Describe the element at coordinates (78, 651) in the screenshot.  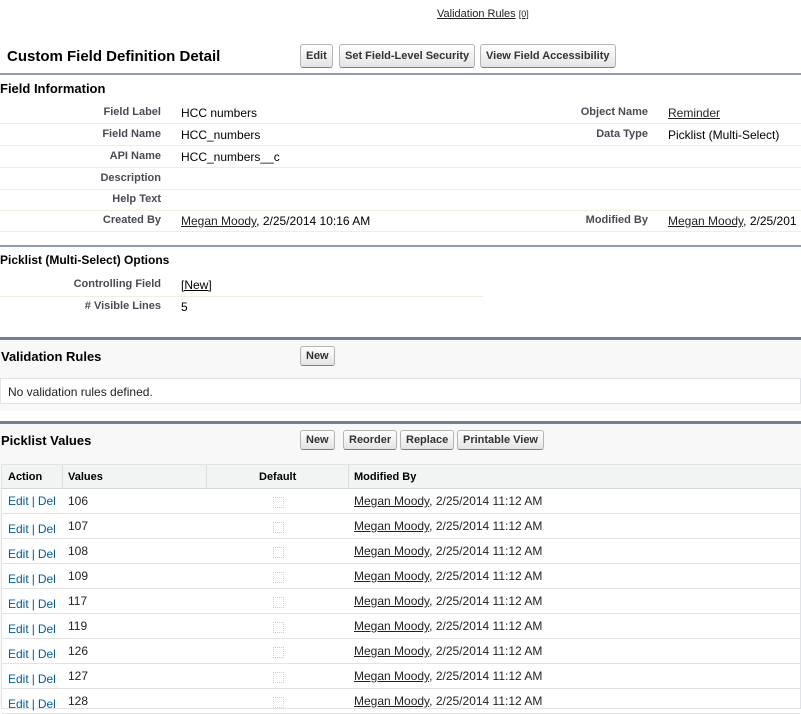
I see `picklist-value: 126` at that location.